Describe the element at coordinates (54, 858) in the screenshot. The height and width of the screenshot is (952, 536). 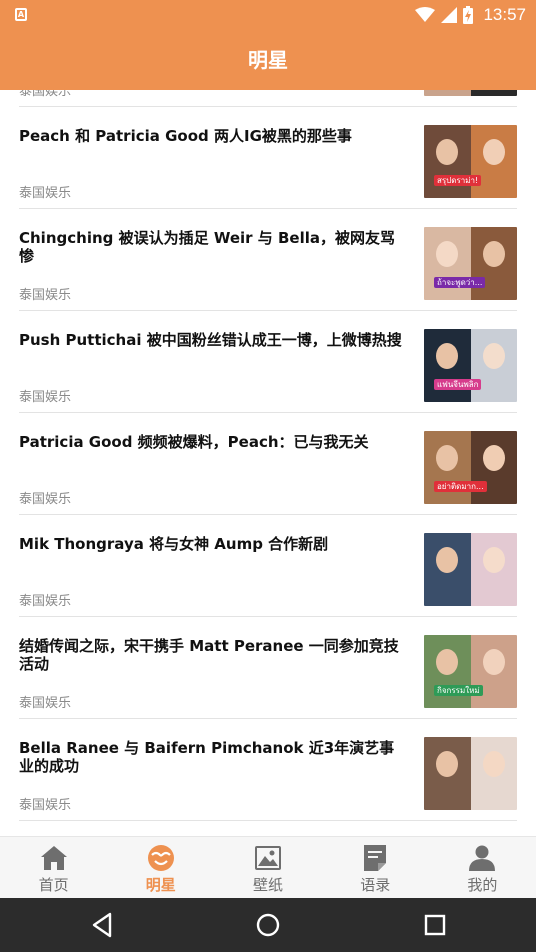
I see `home-icon` at that location.